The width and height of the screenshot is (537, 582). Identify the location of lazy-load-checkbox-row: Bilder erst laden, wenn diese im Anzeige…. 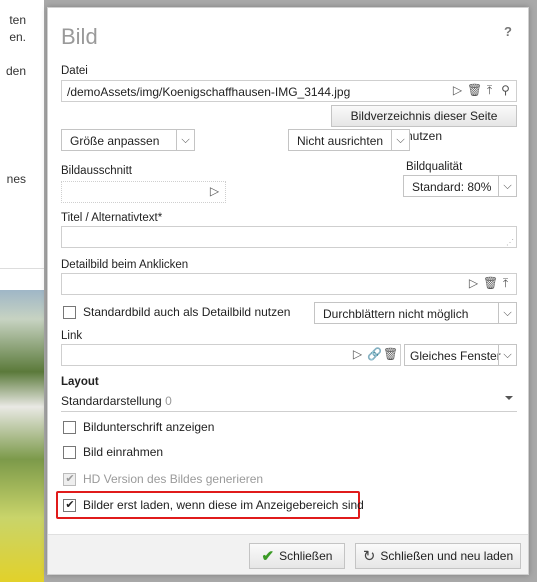
(213, 505).